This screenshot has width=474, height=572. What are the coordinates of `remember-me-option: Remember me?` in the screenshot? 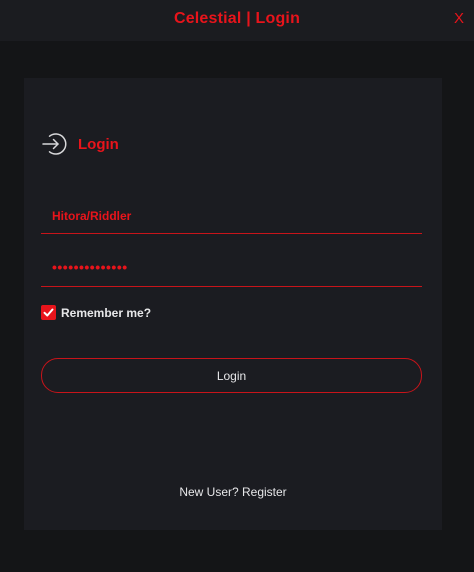 It's located at (96, 312).